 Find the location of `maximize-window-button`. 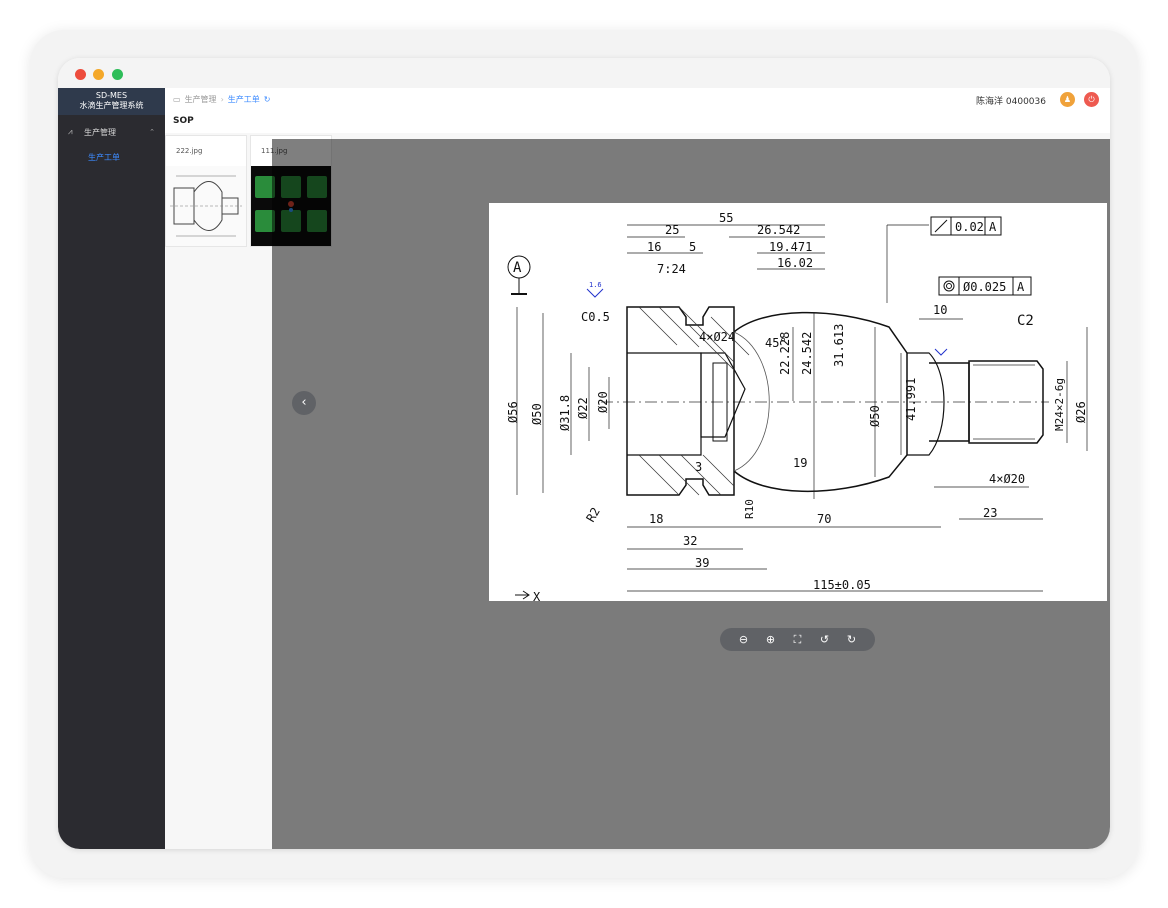

maximize-window-button is located at coordinates (117, 74).